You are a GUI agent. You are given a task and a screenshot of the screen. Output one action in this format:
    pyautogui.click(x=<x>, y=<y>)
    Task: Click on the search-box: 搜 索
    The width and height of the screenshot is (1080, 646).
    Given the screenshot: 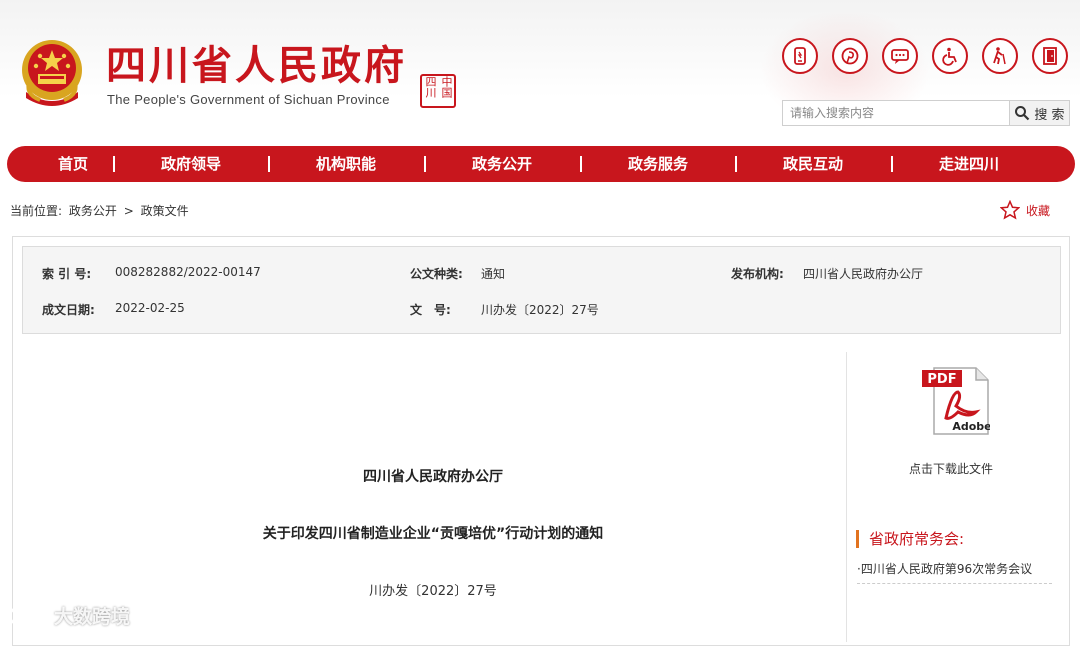 What is the action you would take?
    pyautogui.click(x=926, y=113)
    